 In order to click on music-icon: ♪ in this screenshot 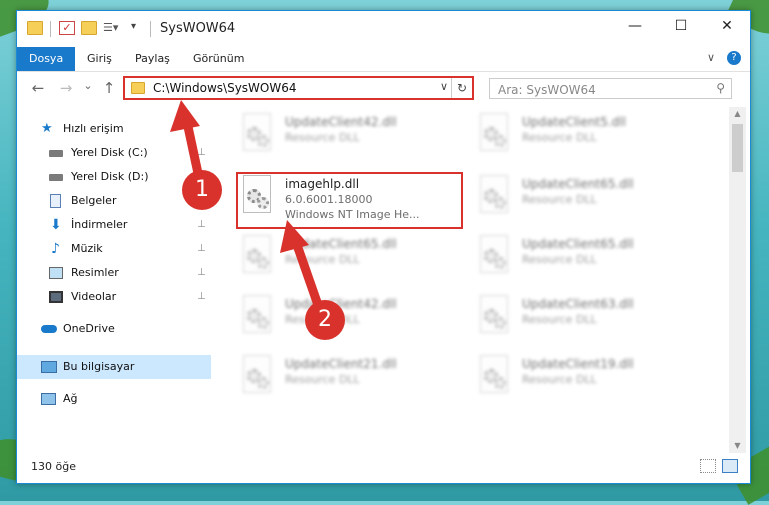, I will do `click(55, 249)`.